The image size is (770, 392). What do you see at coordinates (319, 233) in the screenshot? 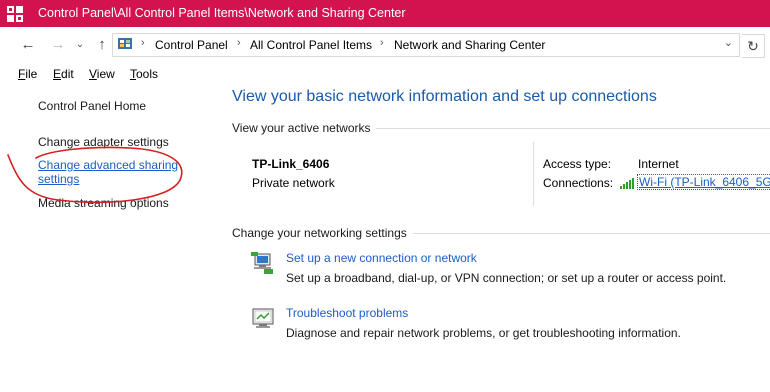
I see `networking-settings-heading: Change your networking settings` at bounding box center [319, 233].